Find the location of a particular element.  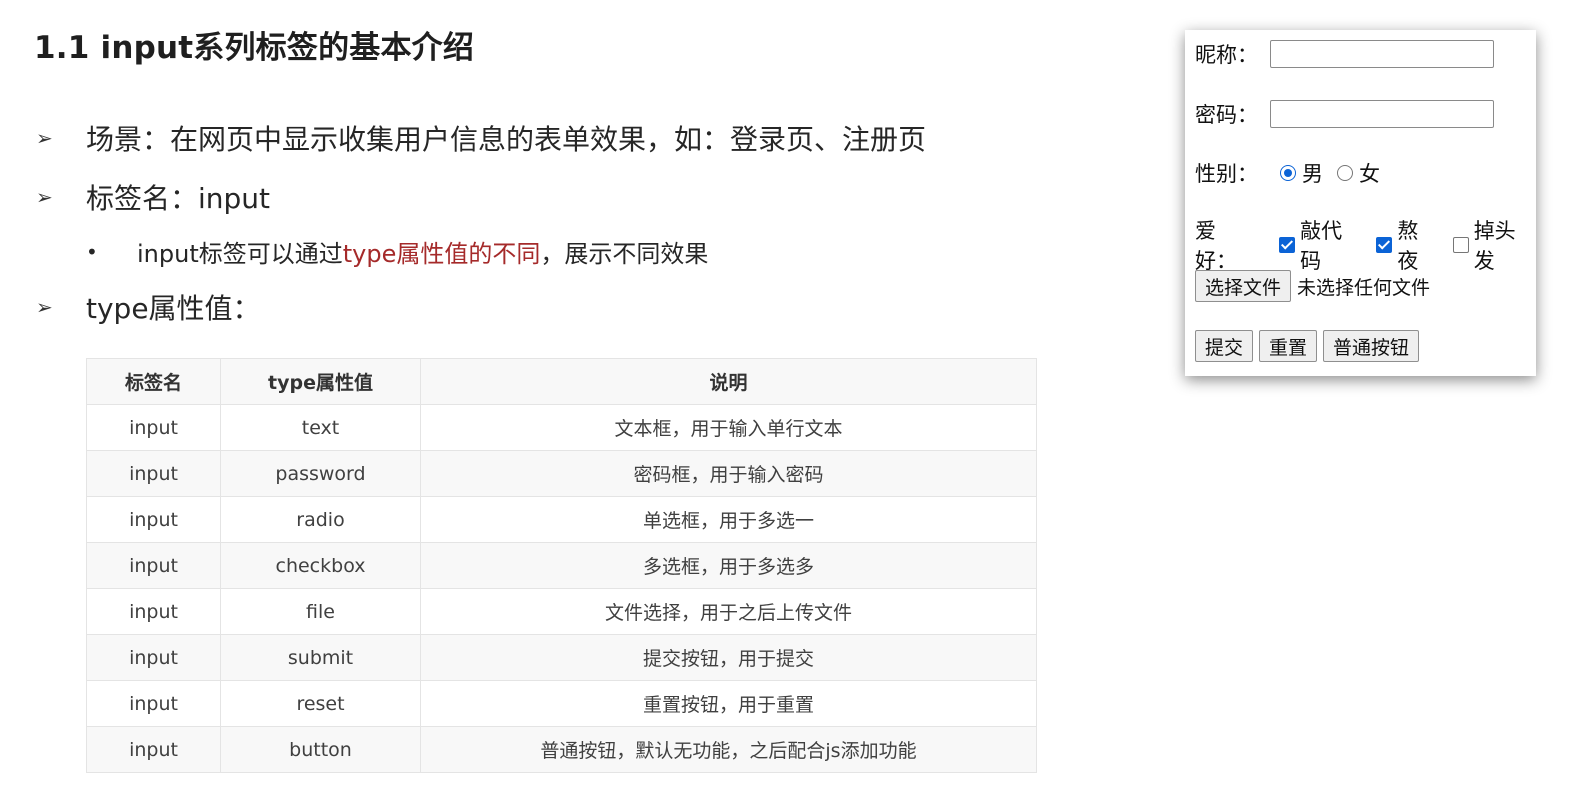

cell-description: 普通按钮，默认无功能，之后配合js添加功能 is located at coordinates (728, 749).